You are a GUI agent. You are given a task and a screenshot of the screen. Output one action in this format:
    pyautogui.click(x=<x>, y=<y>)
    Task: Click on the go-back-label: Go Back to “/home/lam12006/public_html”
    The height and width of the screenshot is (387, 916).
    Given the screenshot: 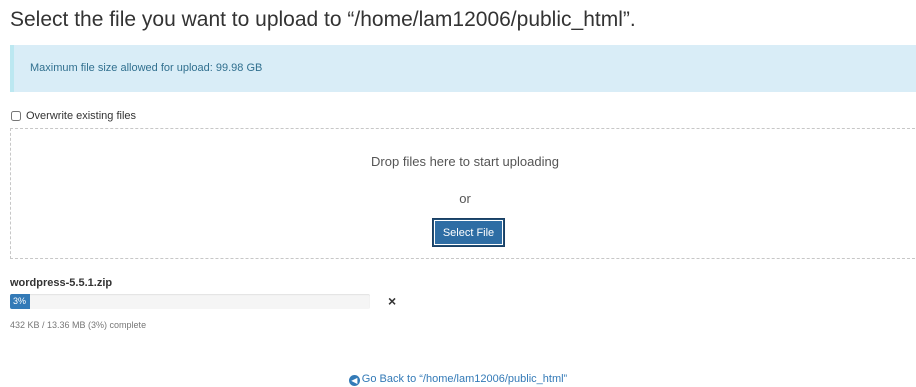 What is the action you would take?
    pyautogui.click(x=464, y=379)
    